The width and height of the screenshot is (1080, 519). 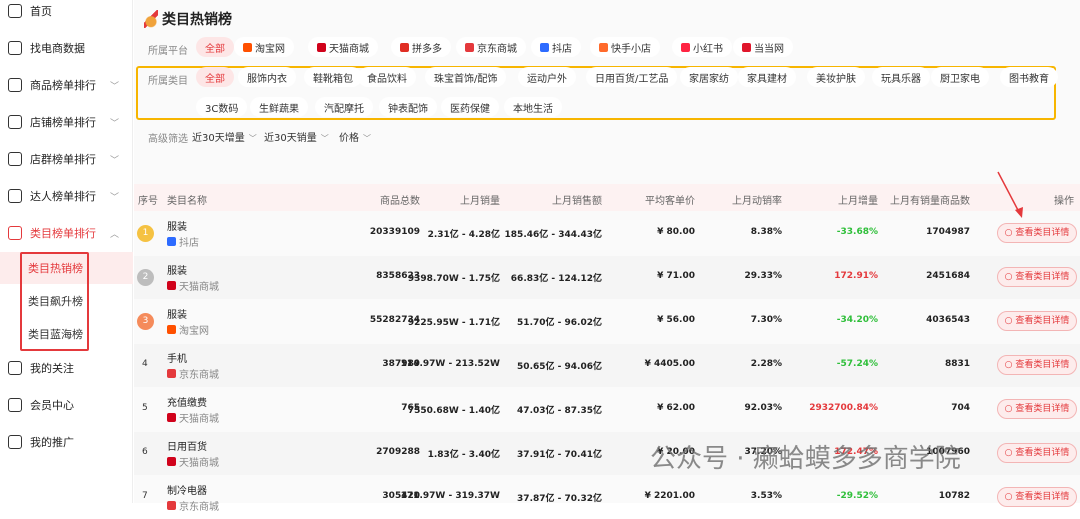 What do you see at coordinates (836, 77) in the screenshot?
I see `category-chip-9: 美妆护肤` at bounding box center [836, 77].